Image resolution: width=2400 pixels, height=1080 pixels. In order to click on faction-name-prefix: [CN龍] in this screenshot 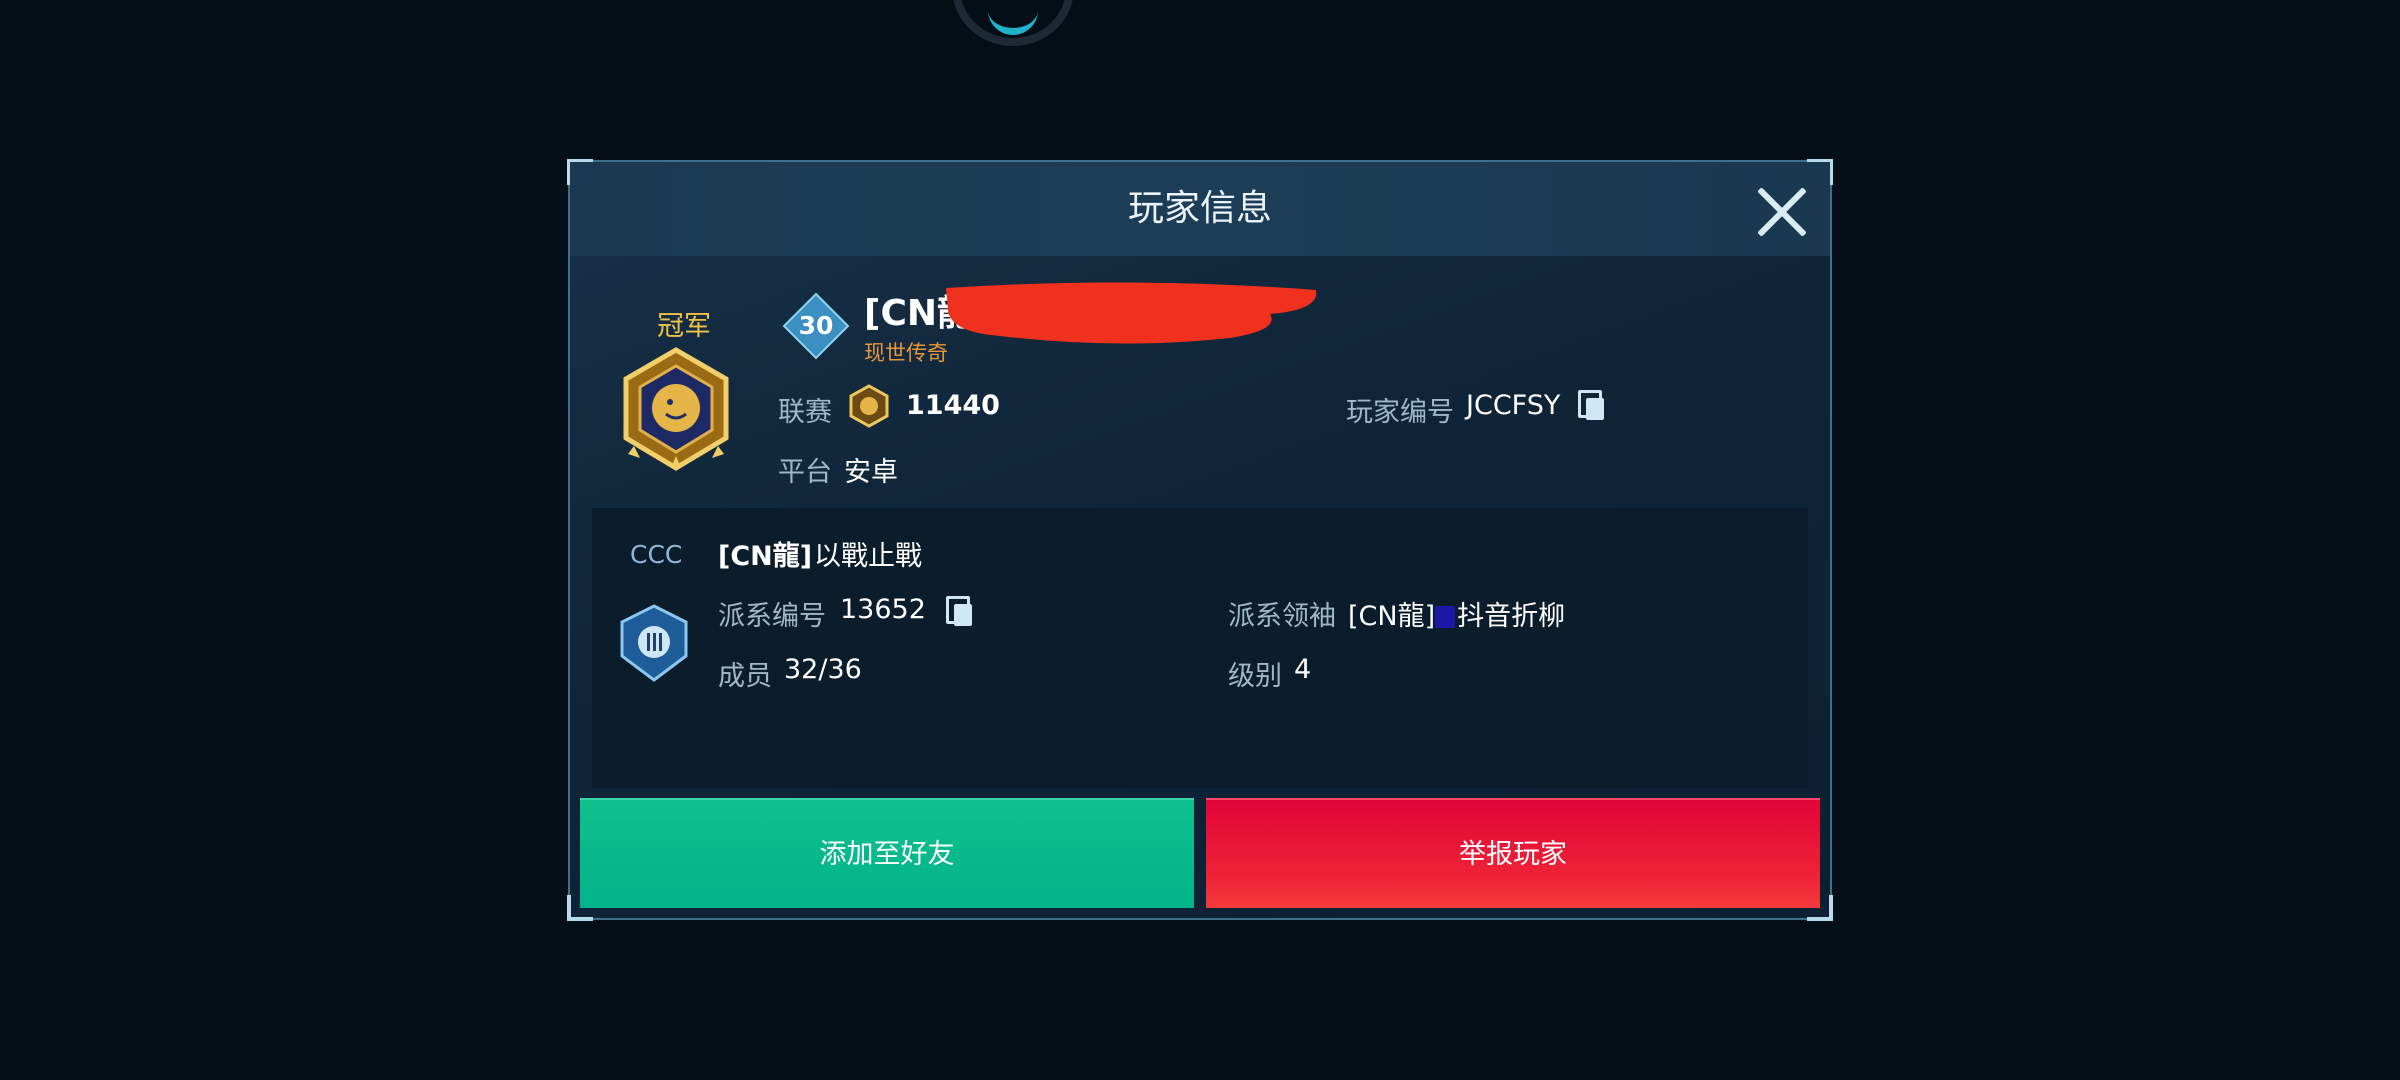, I will do `click(765, 556)`.